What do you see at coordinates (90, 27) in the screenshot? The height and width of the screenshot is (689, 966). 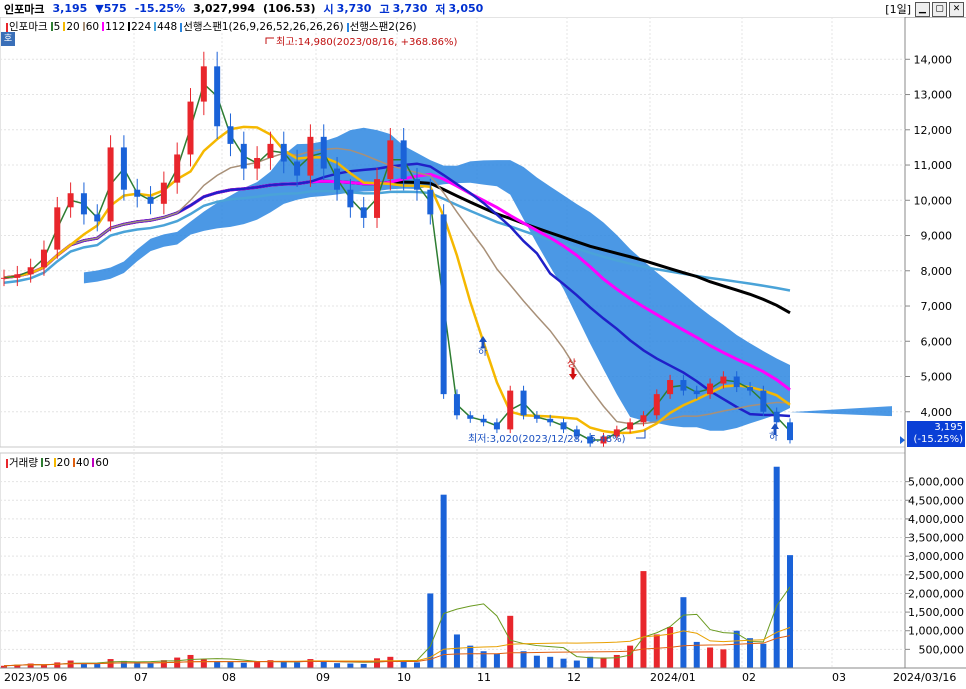 I see `legend-item-ma60: 60` at bounding box center [90, 27].